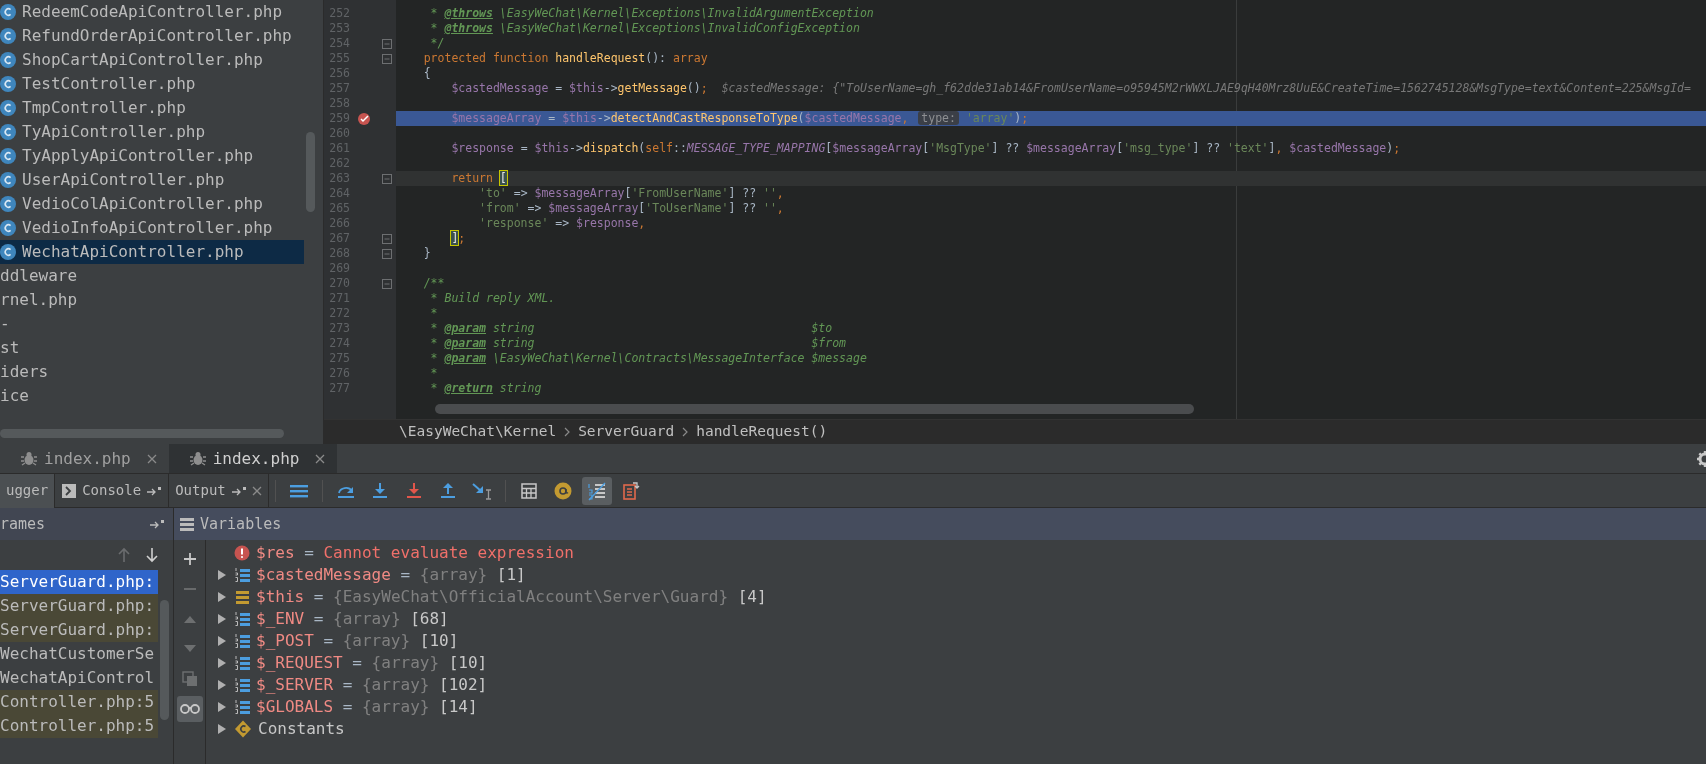 Image resolution: width=1706 pixels, height=764 pixels. What do you see at coordinates (79, 678) in the screenshot?
I see `frame-item: WechatApiControl` at bounding box center [79, 678].